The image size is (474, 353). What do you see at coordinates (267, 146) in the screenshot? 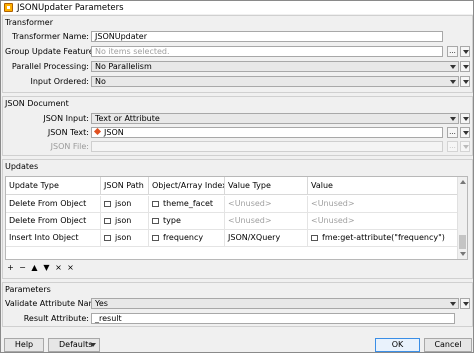
I see `json-file-field` at bounding box center [267, 146].